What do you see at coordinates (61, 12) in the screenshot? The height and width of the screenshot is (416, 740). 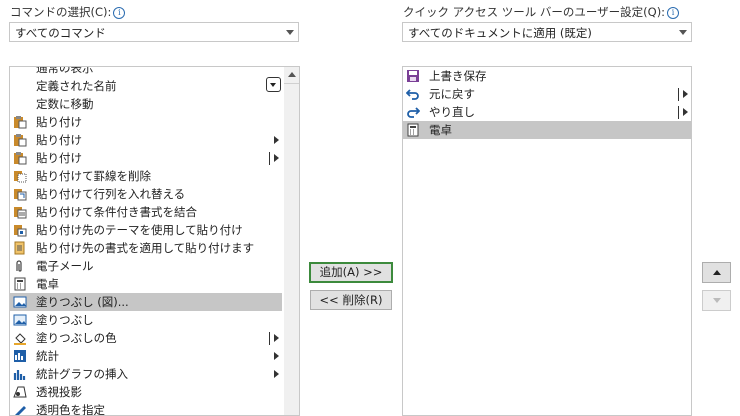 I see `choose-commands-label-text: コマンドの選択(C):` at bounding box center [61, 12].